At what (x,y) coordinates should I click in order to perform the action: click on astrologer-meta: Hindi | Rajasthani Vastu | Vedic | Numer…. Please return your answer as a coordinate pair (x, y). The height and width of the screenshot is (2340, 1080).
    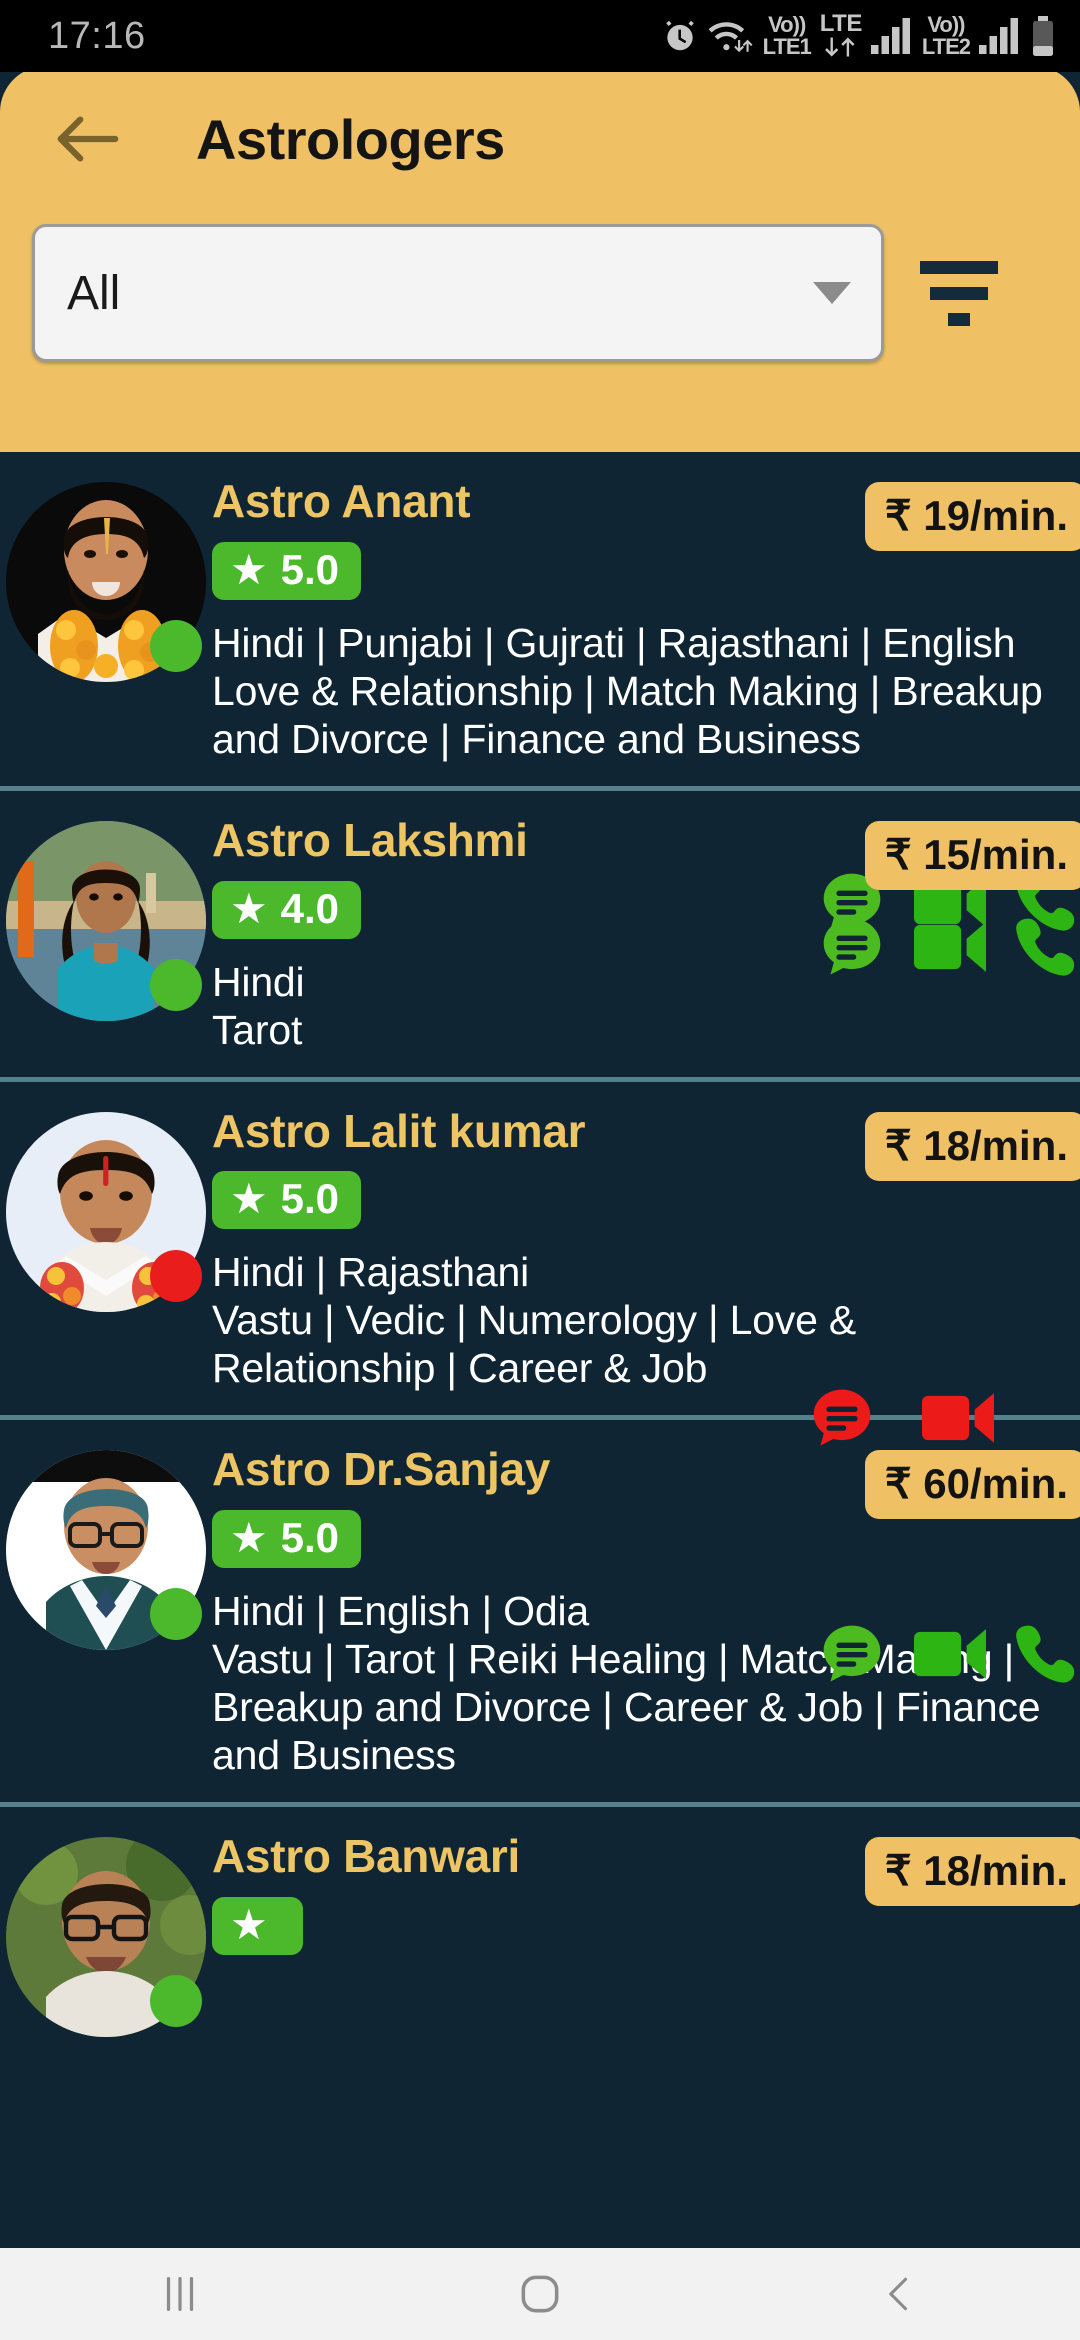
    Looking at the image, I should click on (641, 1321).